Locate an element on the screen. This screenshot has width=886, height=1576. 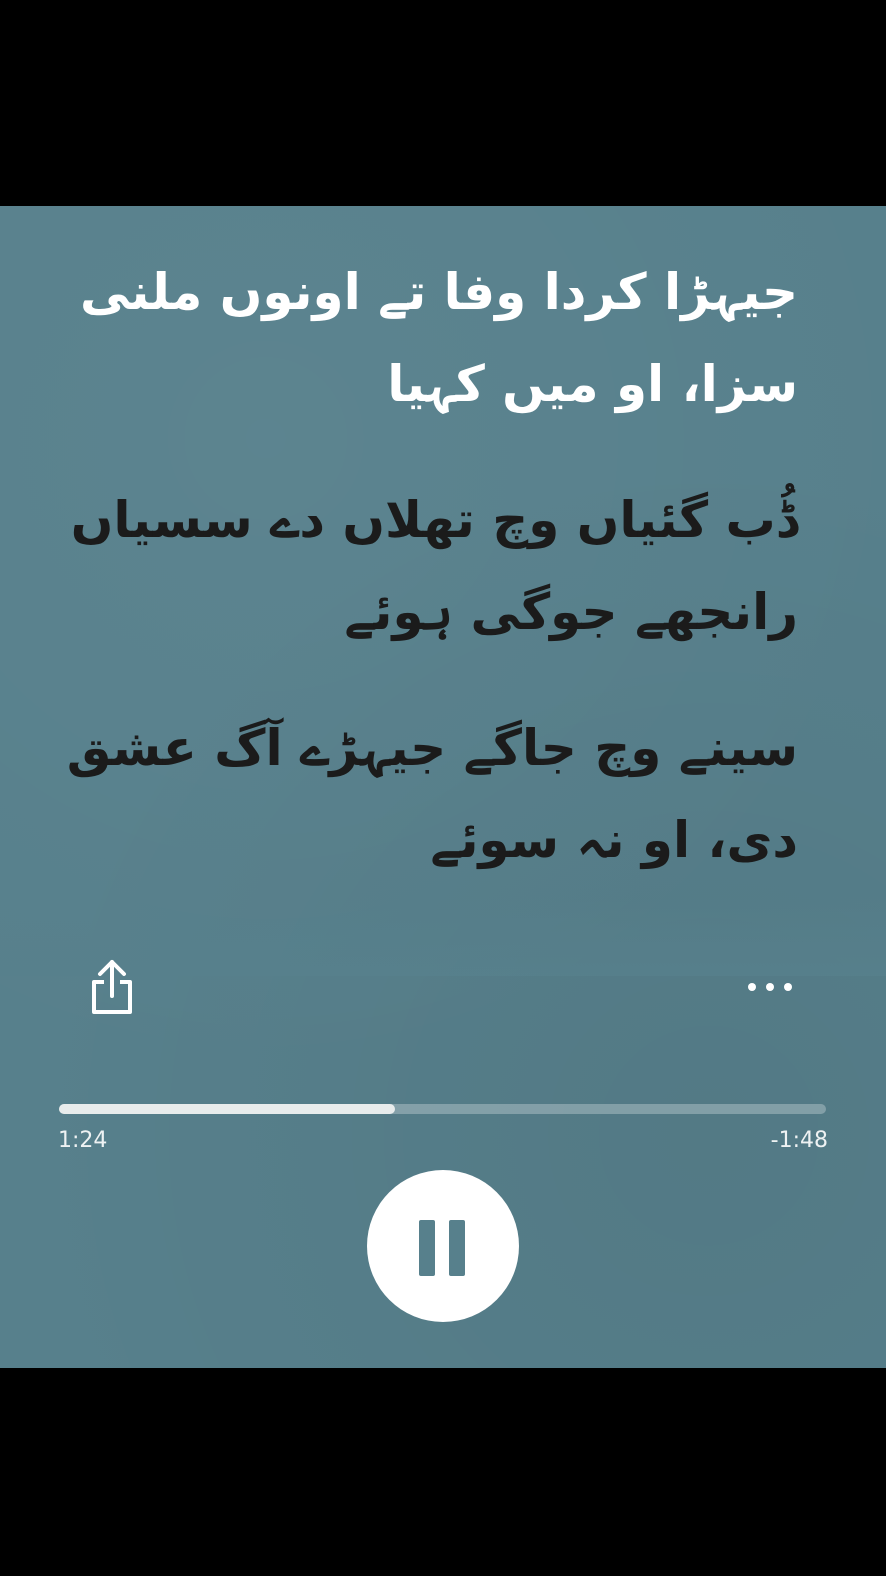
playback-progress-fill is located at coordinates (227, 1109).